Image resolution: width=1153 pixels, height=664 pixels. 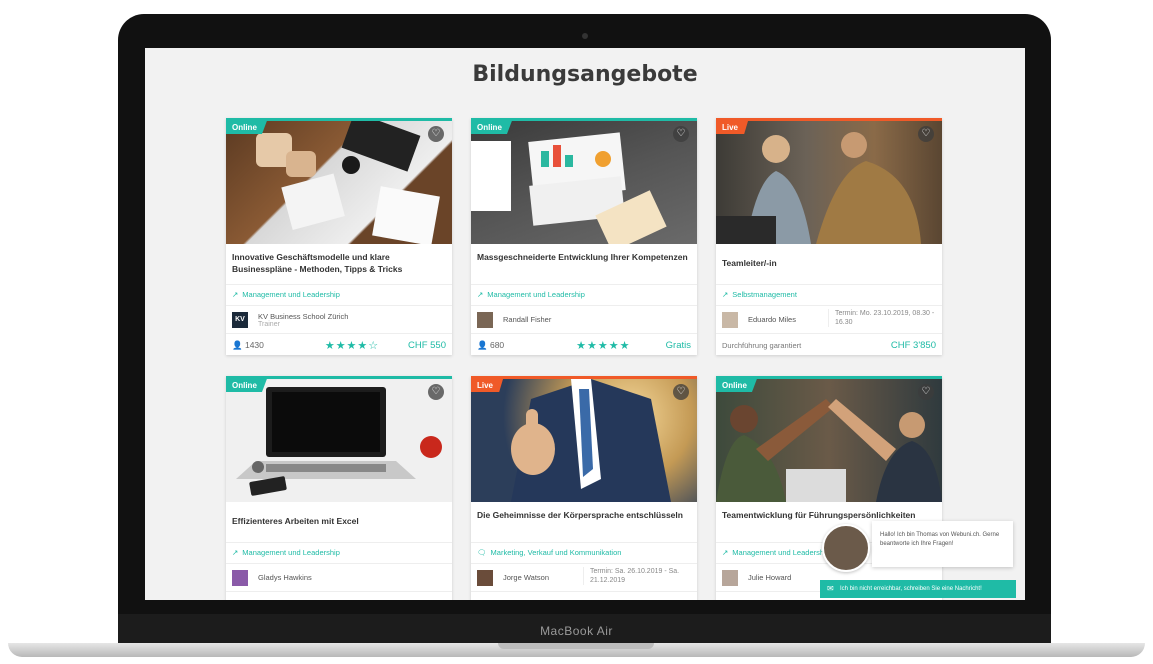 What do you see at coordinates (303, 316) in the screenshot?
I see `trainer-name: KV Business School Zürich` at bounding box center [303, 316].